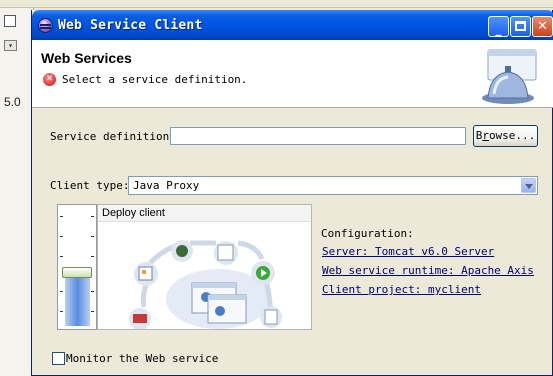  I want to click on page-title: Web Services, so click(86, 58).